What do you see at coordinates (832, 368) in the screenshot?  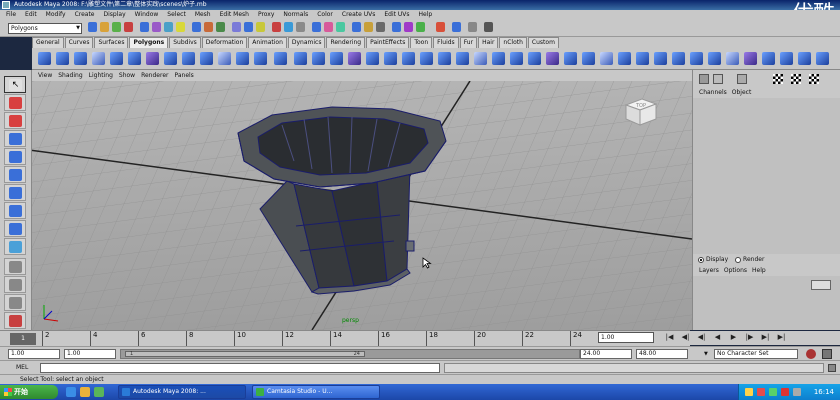 I see `script-editor-icon` at bounding box center [832, 368].